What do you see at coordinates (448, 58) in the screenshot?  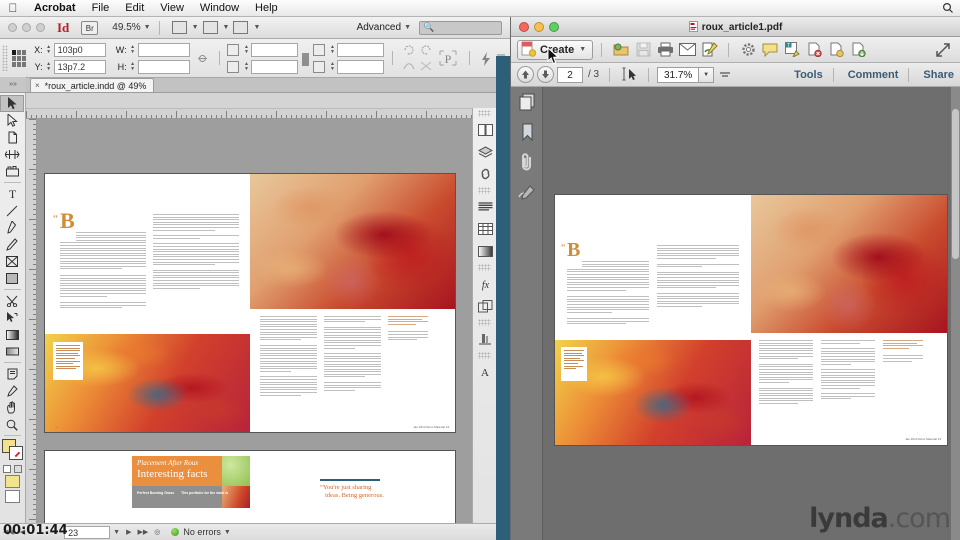 I see `preview-p-icon: P` at bounding box center [448, 58].